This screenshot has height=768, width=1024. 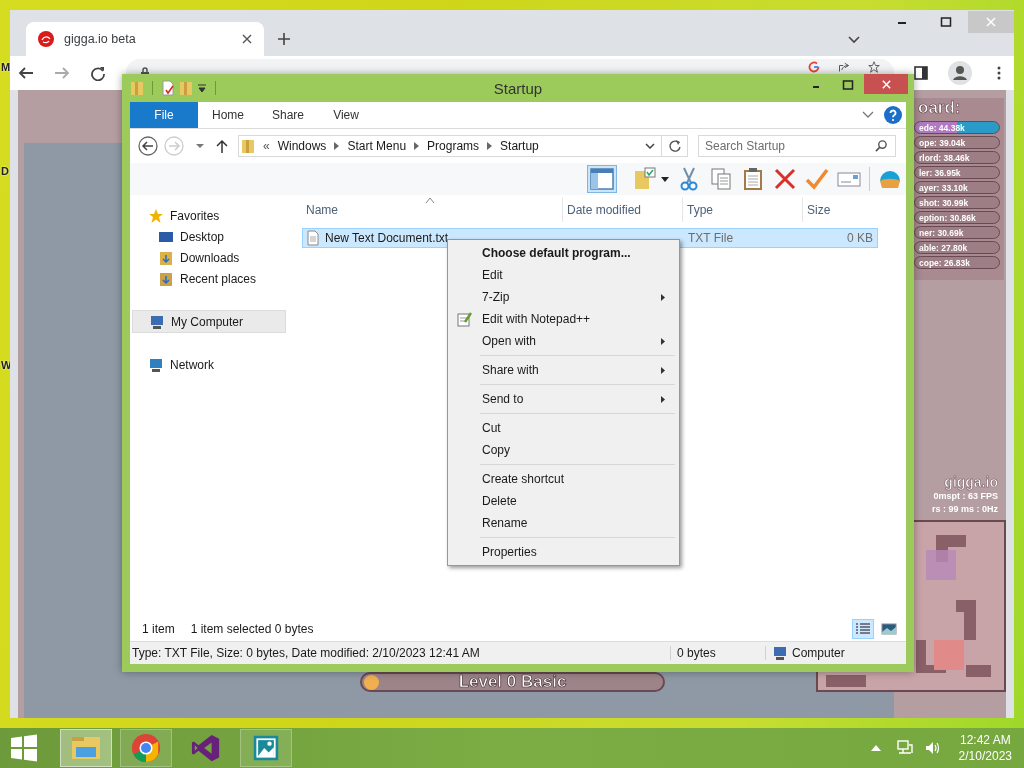 What do you see at coordinates (222, 146) in the screenshot?
I see `up-arrow-icon` at bounding box center [222, 146].